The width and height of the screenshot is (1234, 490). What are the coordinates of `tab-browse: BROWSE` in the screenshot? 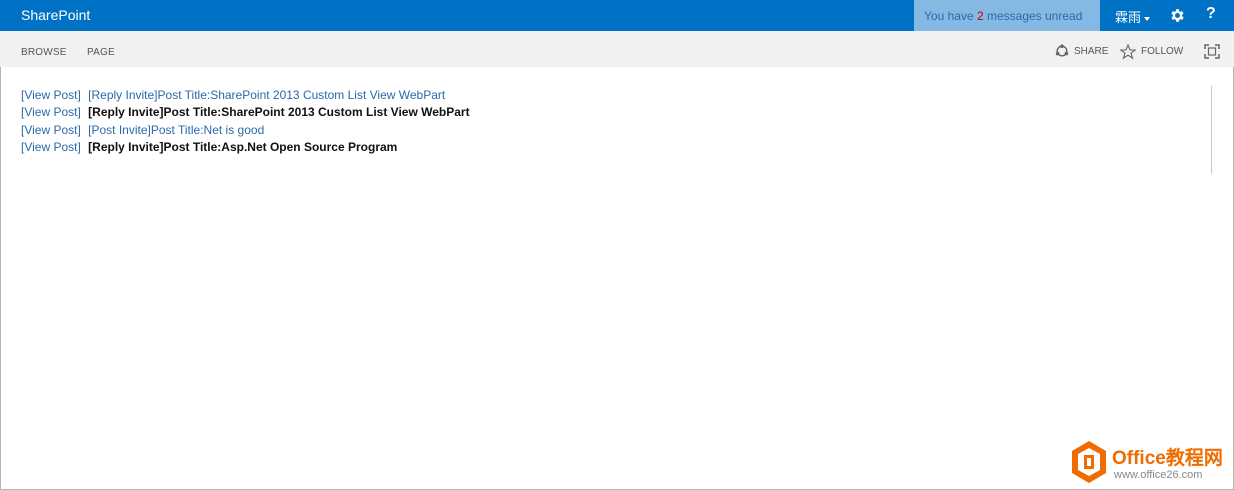 It's located at (44, 52).